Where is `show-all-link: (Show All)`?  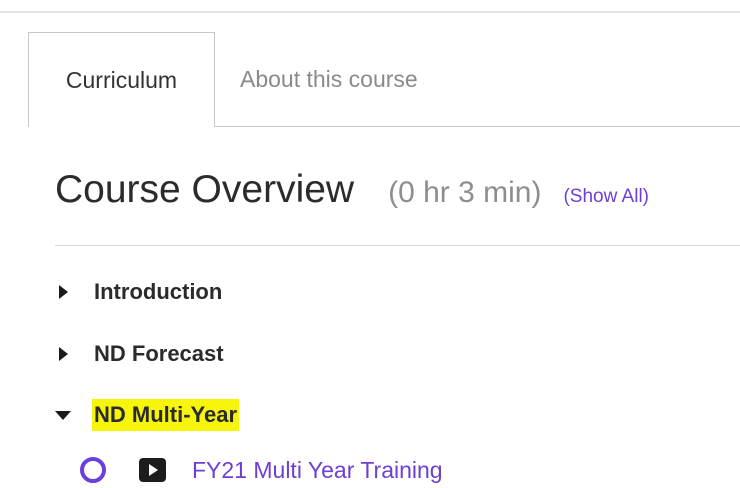 show-all-link: (Show All) is located at coordinates (606, 197).